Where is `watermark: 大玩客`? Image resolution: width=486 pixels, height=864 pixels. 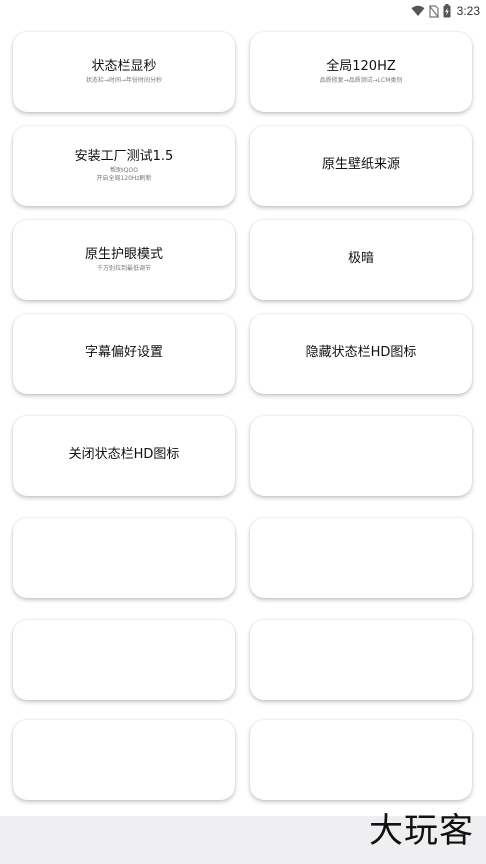
watermark: 大玩客 is located at coordinates (421, 831).